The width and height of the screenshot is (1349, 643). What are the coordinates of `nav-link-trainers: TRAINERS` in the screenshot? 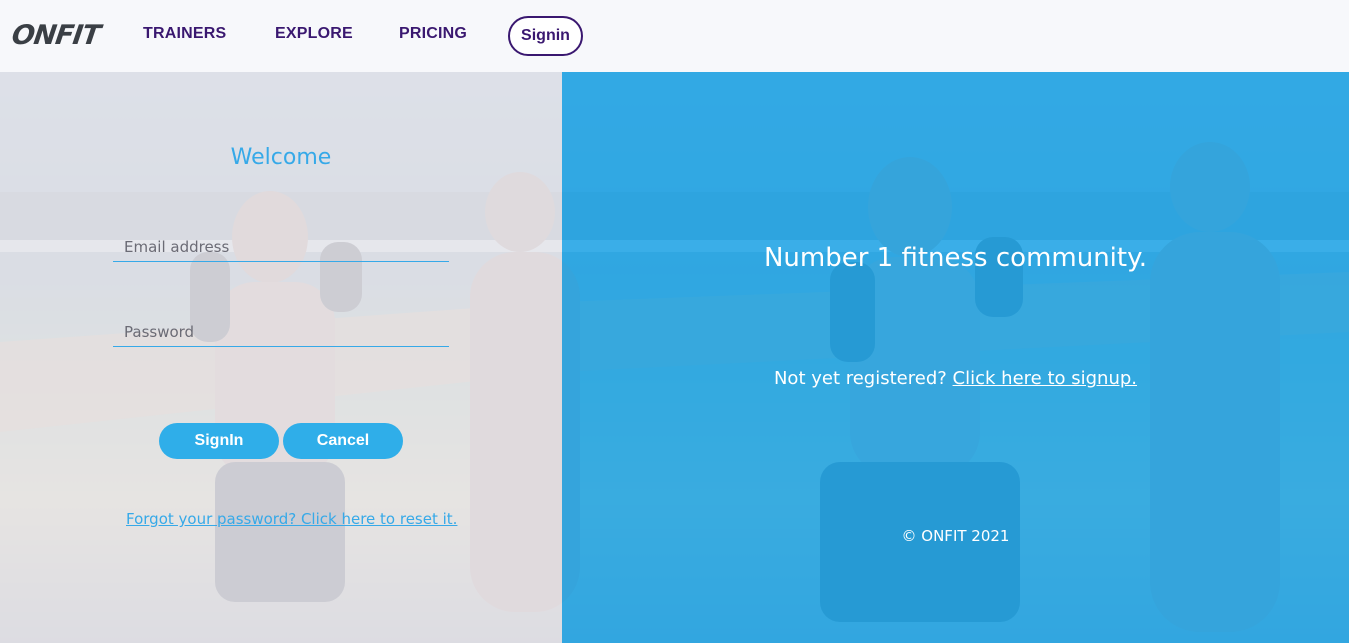 It's located at (184, 34).